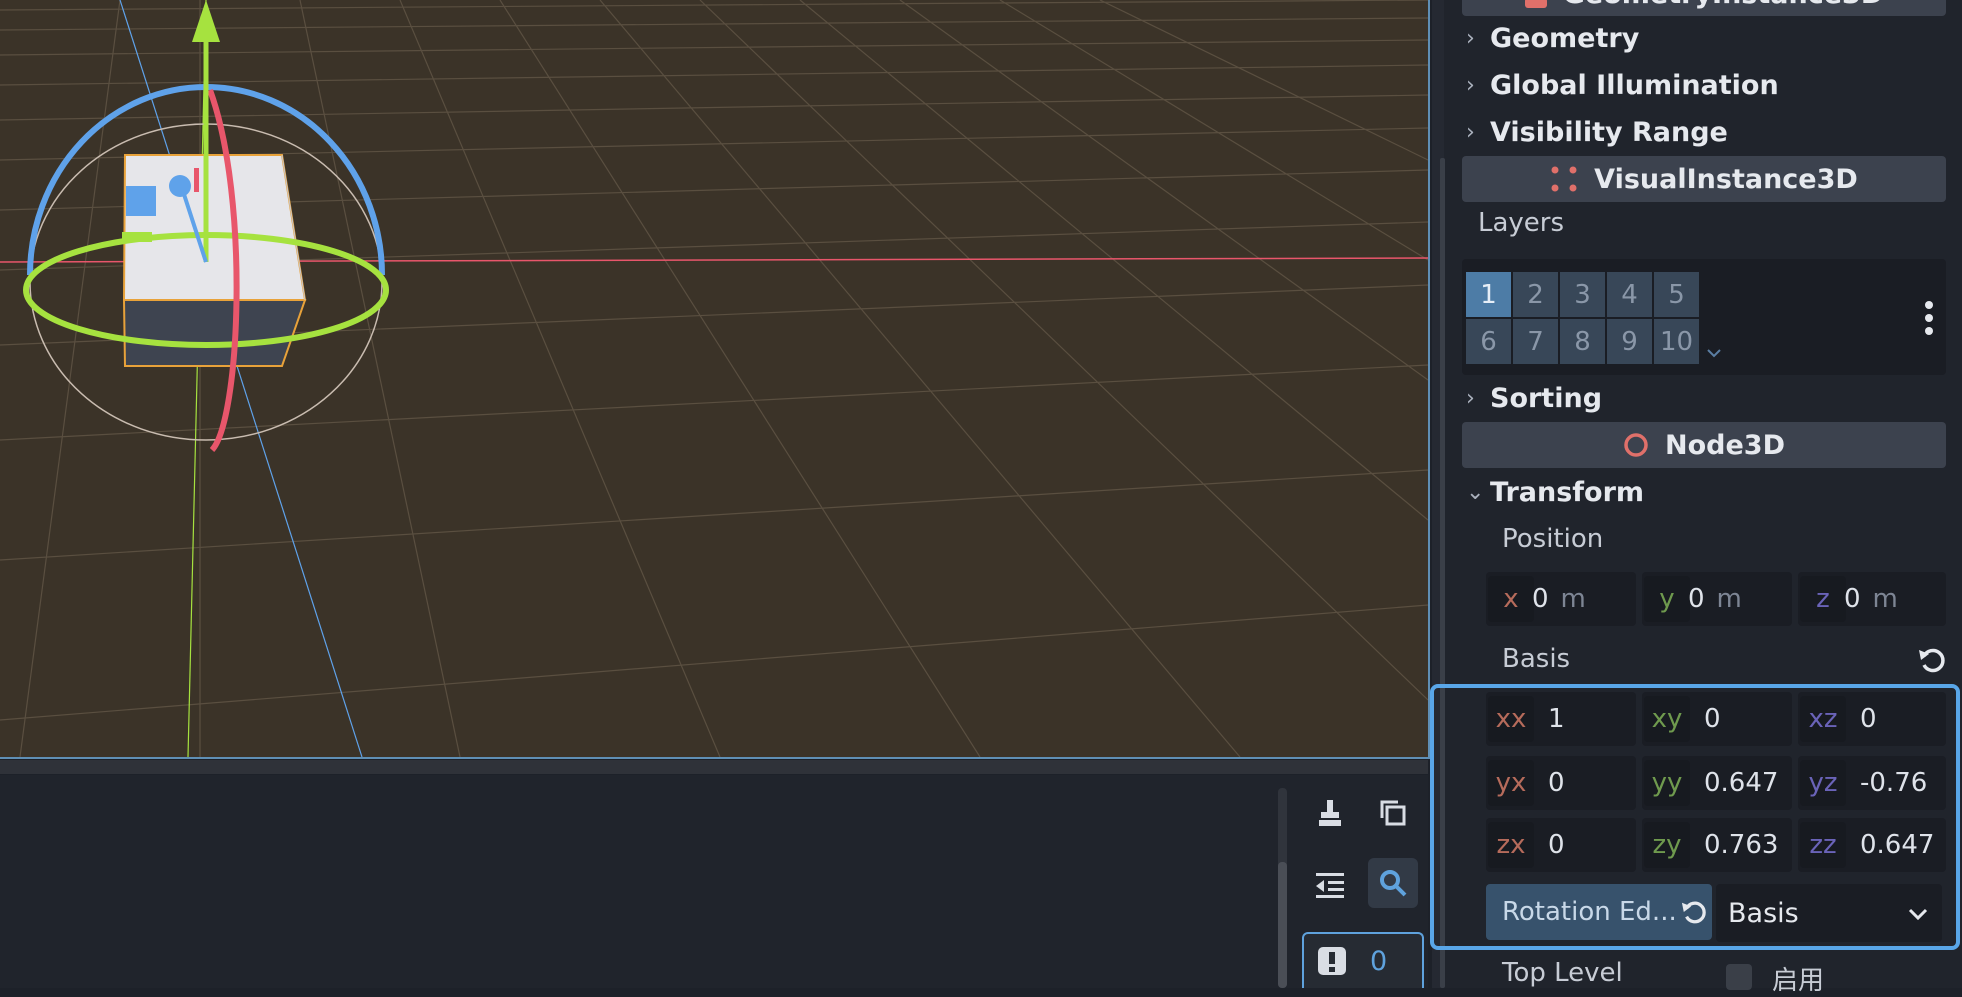 The height and width of the screenshot is (997, 1962). What do you see at coordinates (1511, 719) in the screenshot?
I see `basis-xx-tag: xx` at bounding box center [1511, 719].